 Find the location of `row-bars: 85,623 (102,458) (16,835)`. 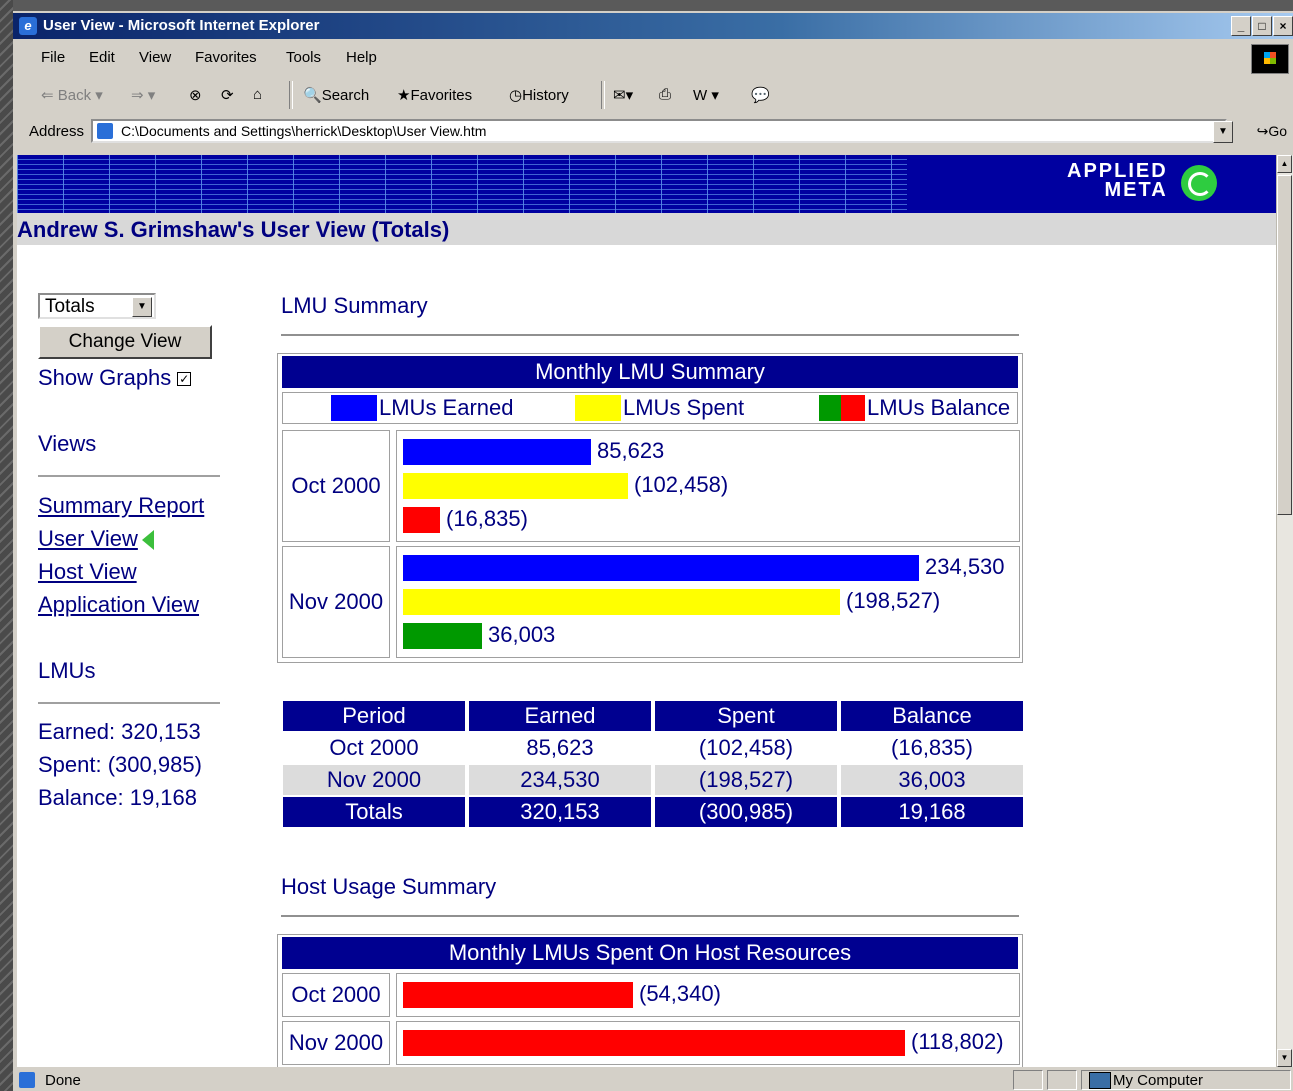

row-bars: 85,623 (102,458) (16,835) is located at coordinates (708, 486).